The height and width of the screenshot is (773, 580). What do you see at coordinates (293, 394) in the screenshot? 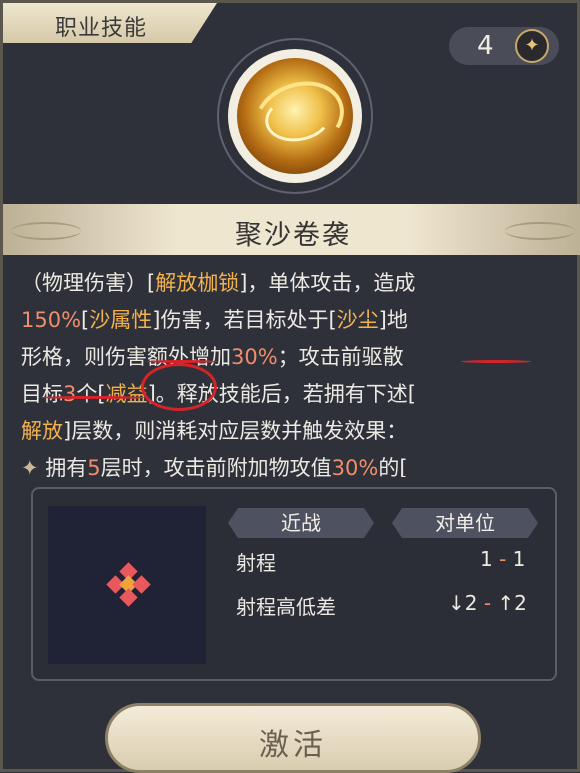
I see `description-line: 目标3个[减益]。释放技能后，若拥有下述[` at bounding box center [293, 394].